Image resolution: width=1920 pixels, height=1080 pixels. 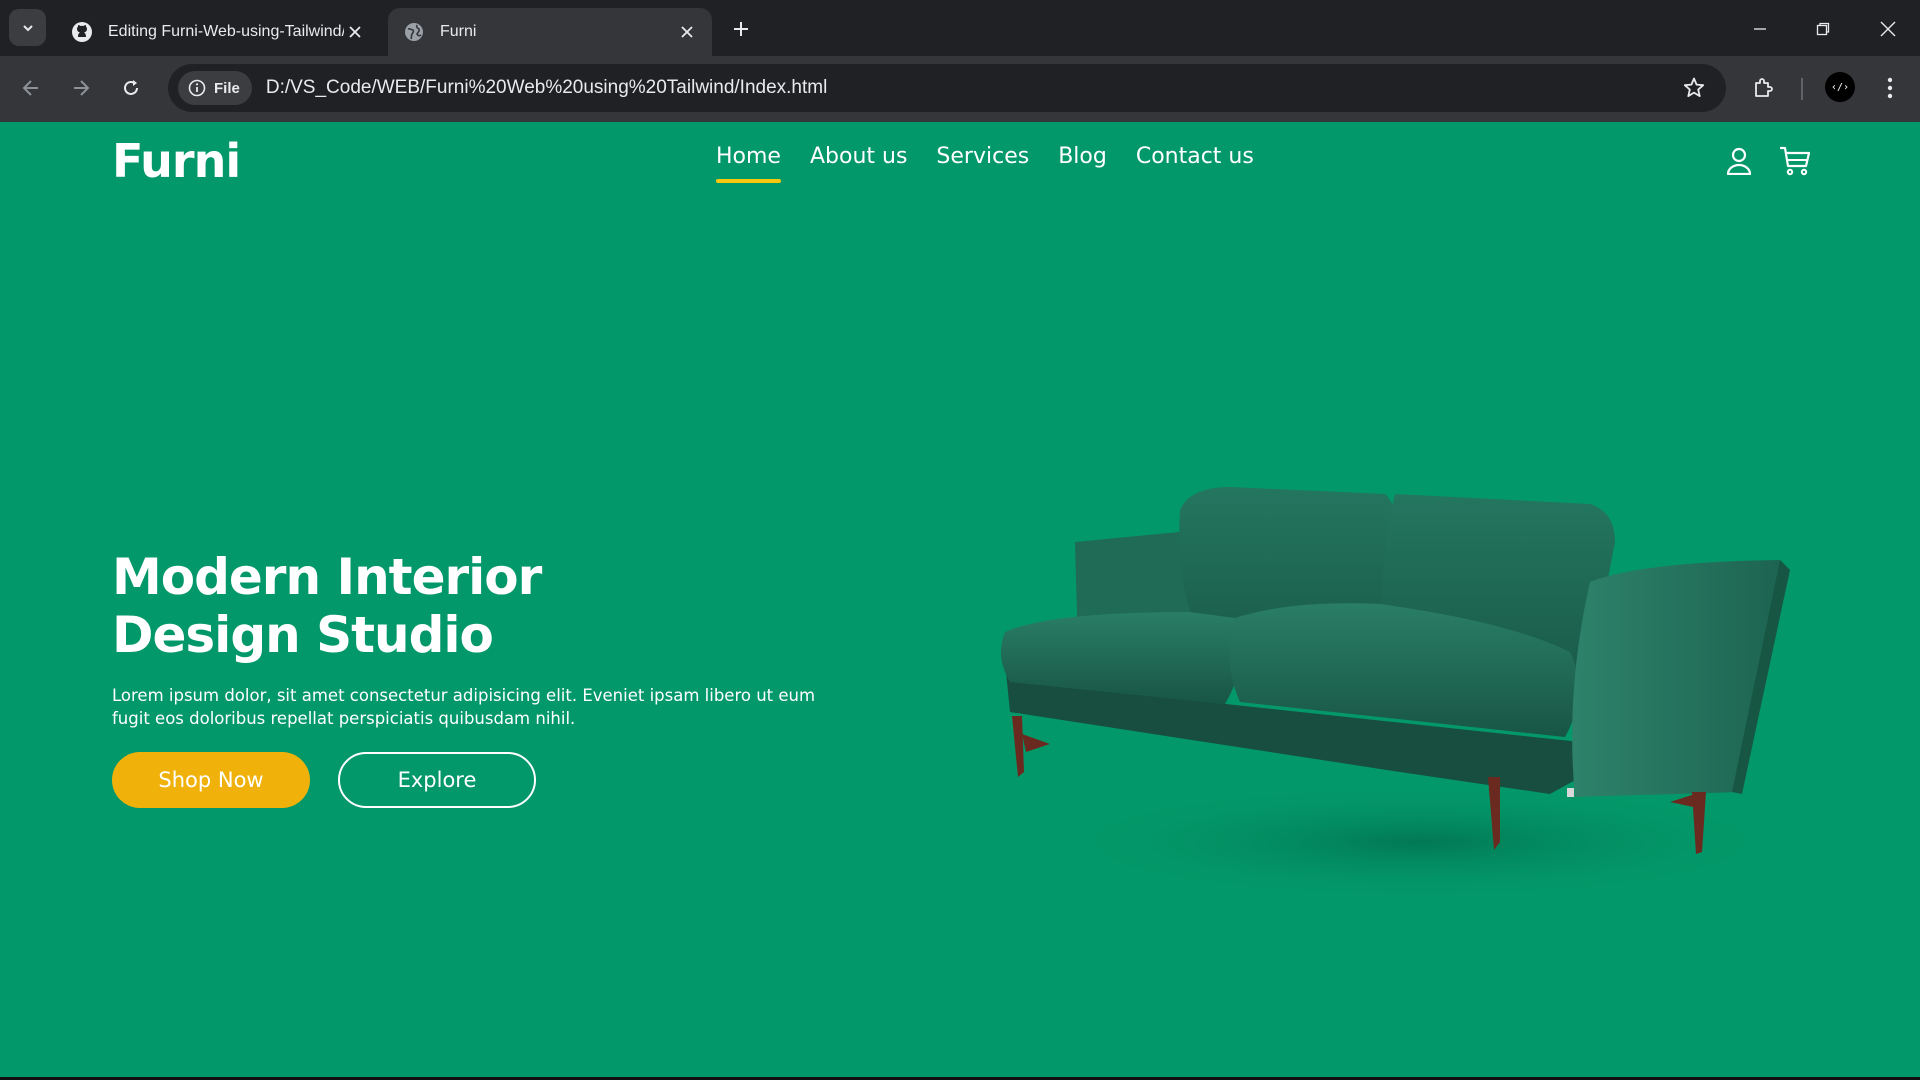 What do you see at coordinates (982, 160) in the screenshot?
I see `nav-item-services: Services` at bounding box center [982, 160].